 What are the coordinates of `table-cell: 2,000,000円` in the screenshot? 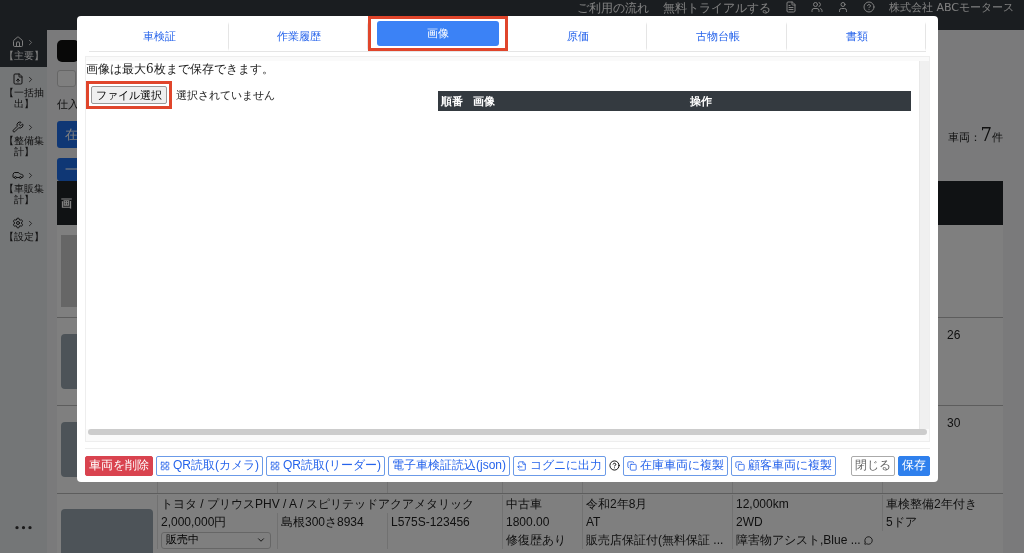 It's located at (194, 522).